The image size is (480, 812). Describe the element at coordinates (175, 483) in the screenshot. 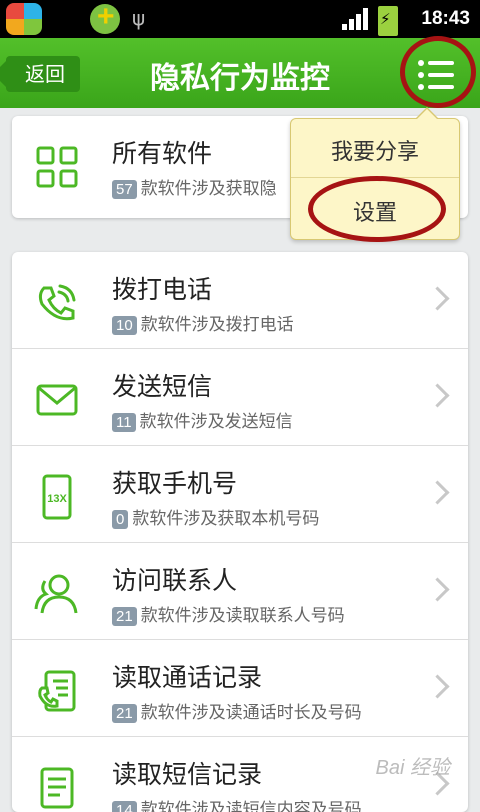

I see `item-name: 获取手机号` at that location.